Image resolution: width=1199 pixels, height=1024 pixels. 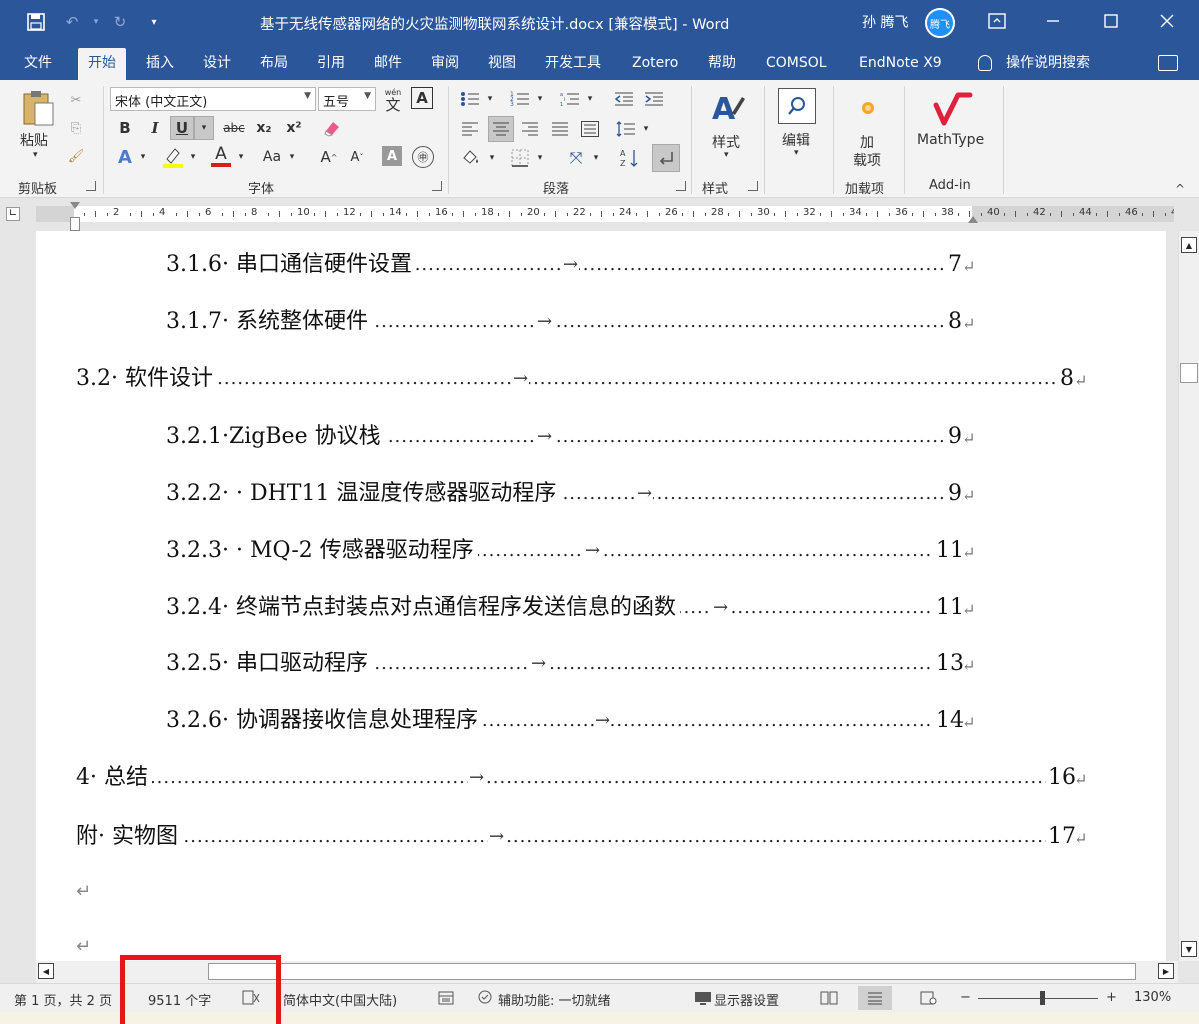 What do you see at coordinates (72, 22) in the screenshot?
I see `undo-icon: ↶` at bounding box center [72, 22].